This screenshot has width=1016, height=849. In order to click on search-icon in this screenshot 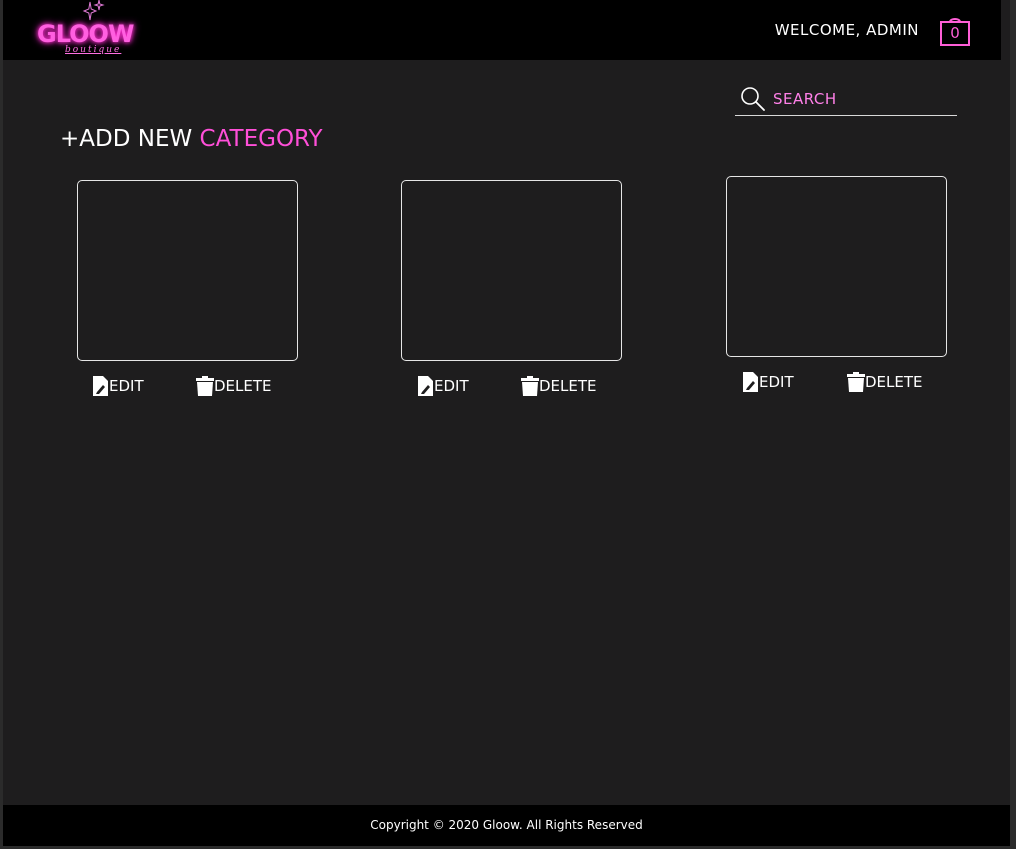, I will do `click(753, 99)`.